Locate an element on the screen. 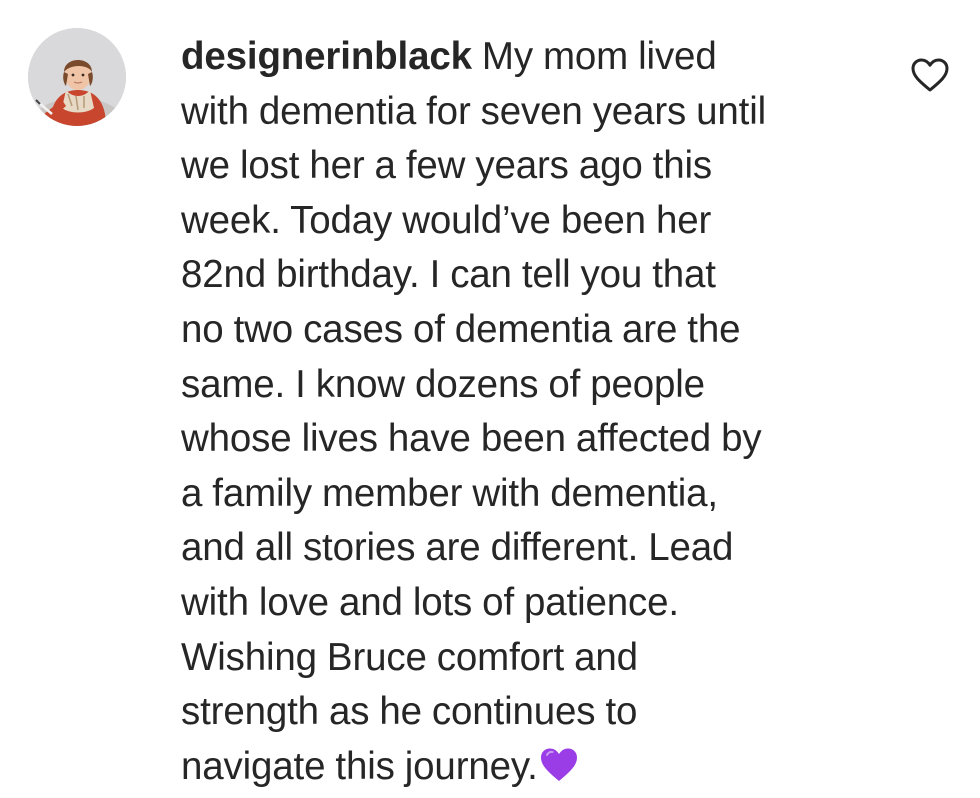 This screenshot has height=798, width=980. comment-line: designerinblack My mom lived is located at coordinates (531, 57).